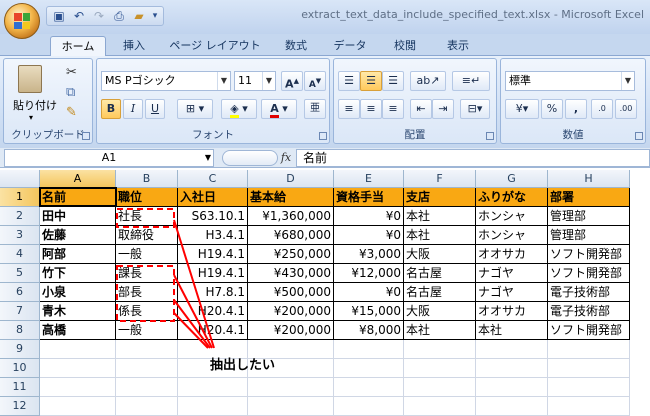 The image size is (650, 416). What do you see at coordinates (371, 81) in the screenshot?
I see `align-middle-button: ☰` at bounding box center [371, 81].